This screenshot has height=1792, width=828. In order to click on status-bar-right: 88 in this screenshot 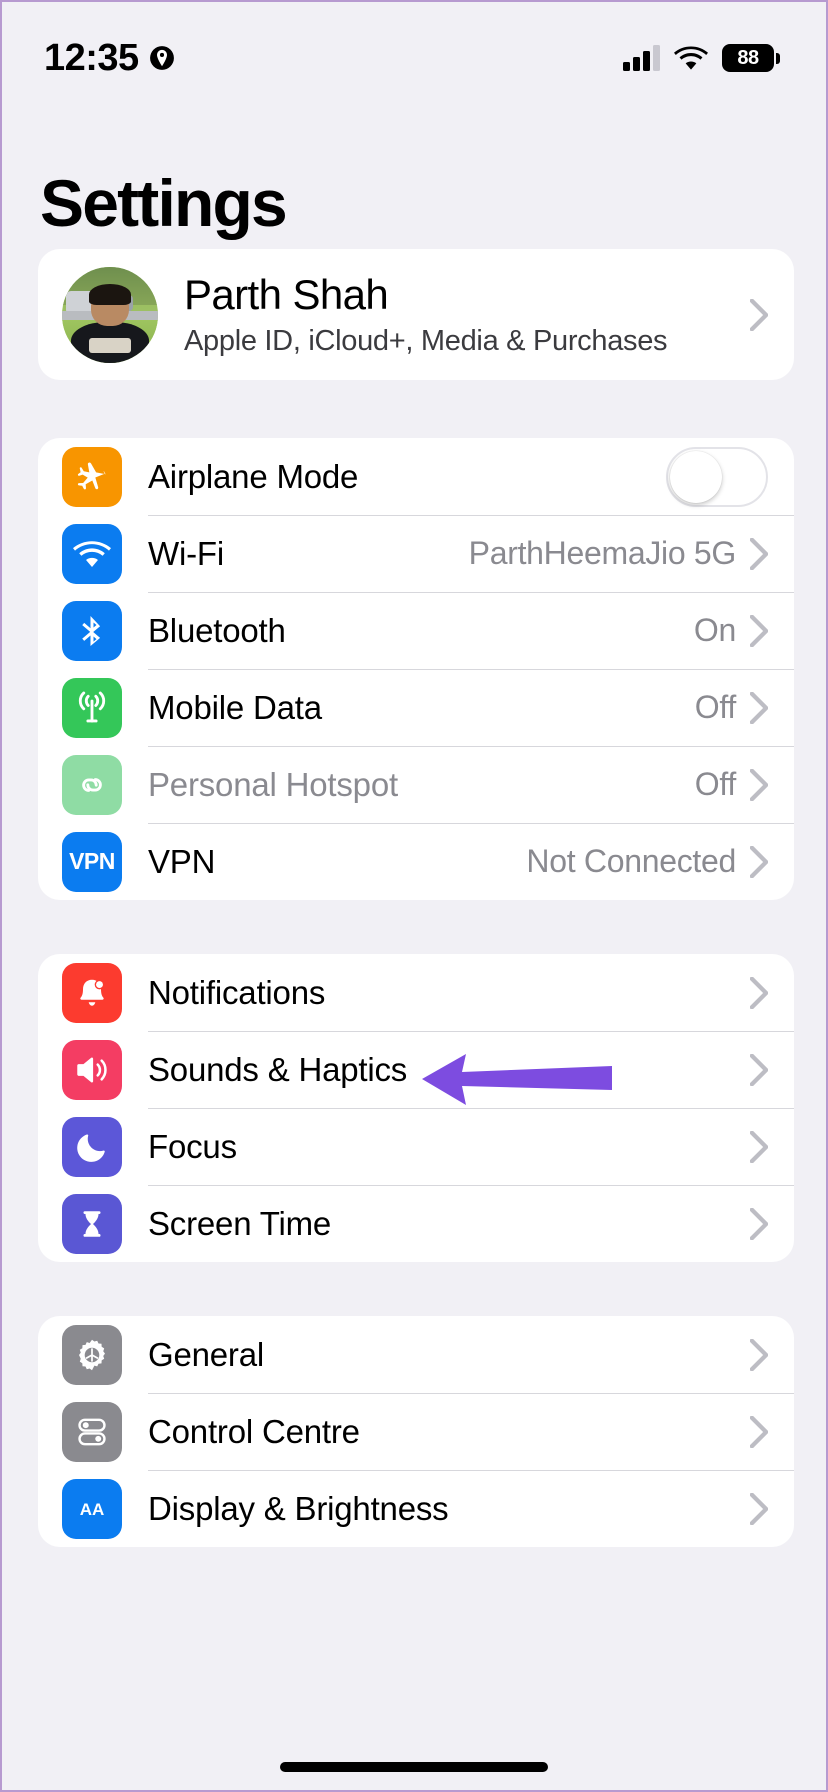, I will do `click(701, 58)`.